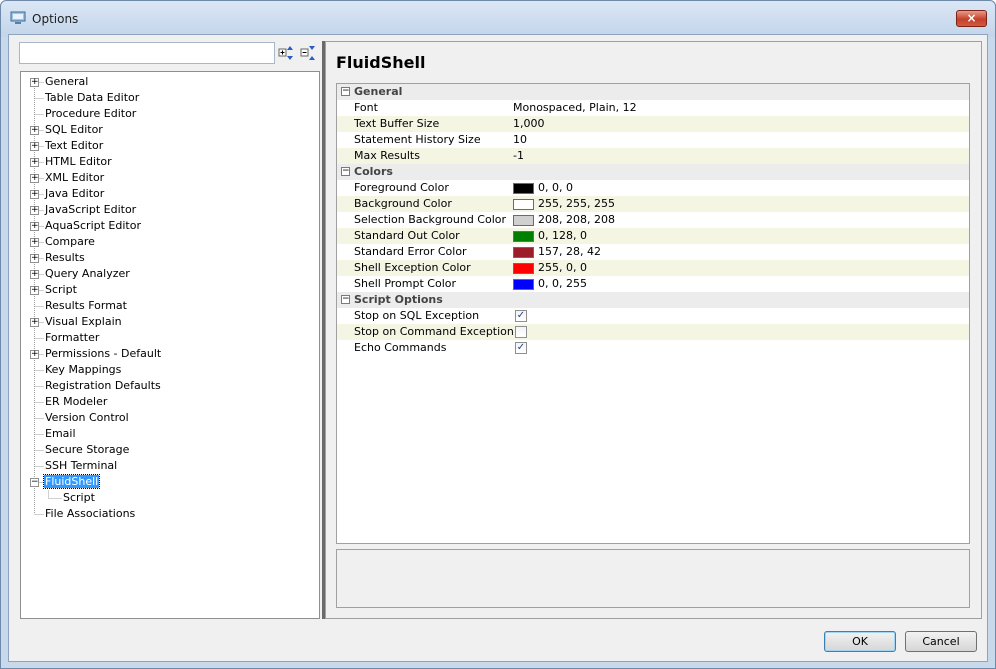 This screenshot has width=996, height=669. What do you see at coordinates (286, 53) in the screenshot?
I see `expand-all-icon` at bounding box center [286, 53].